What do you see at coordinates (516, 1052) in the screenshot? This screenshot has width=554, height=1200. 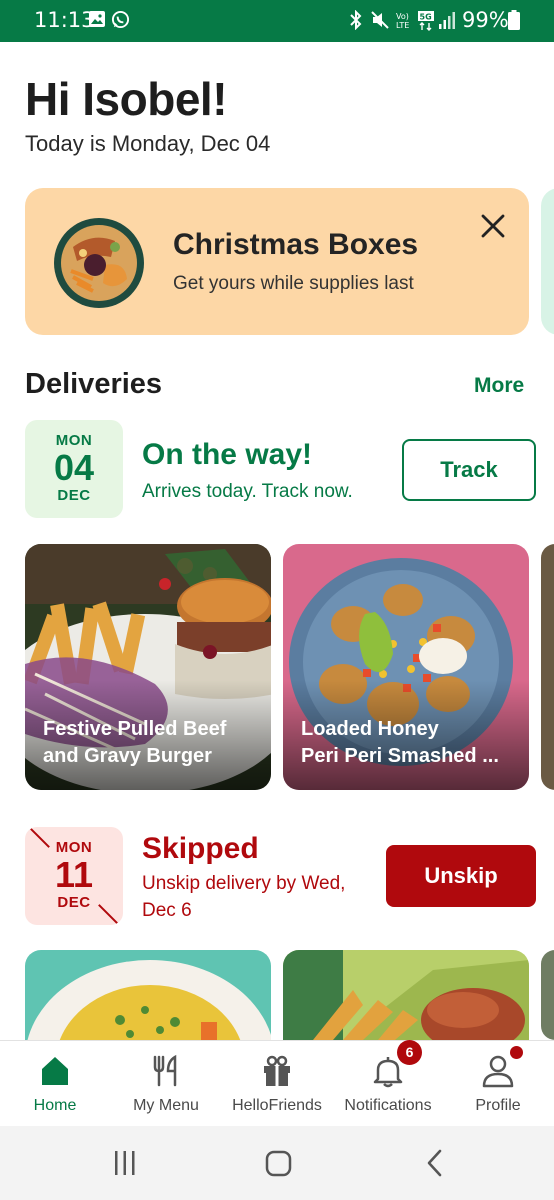 I see `profile-alert-dot` at bounding box center [516, 1052].